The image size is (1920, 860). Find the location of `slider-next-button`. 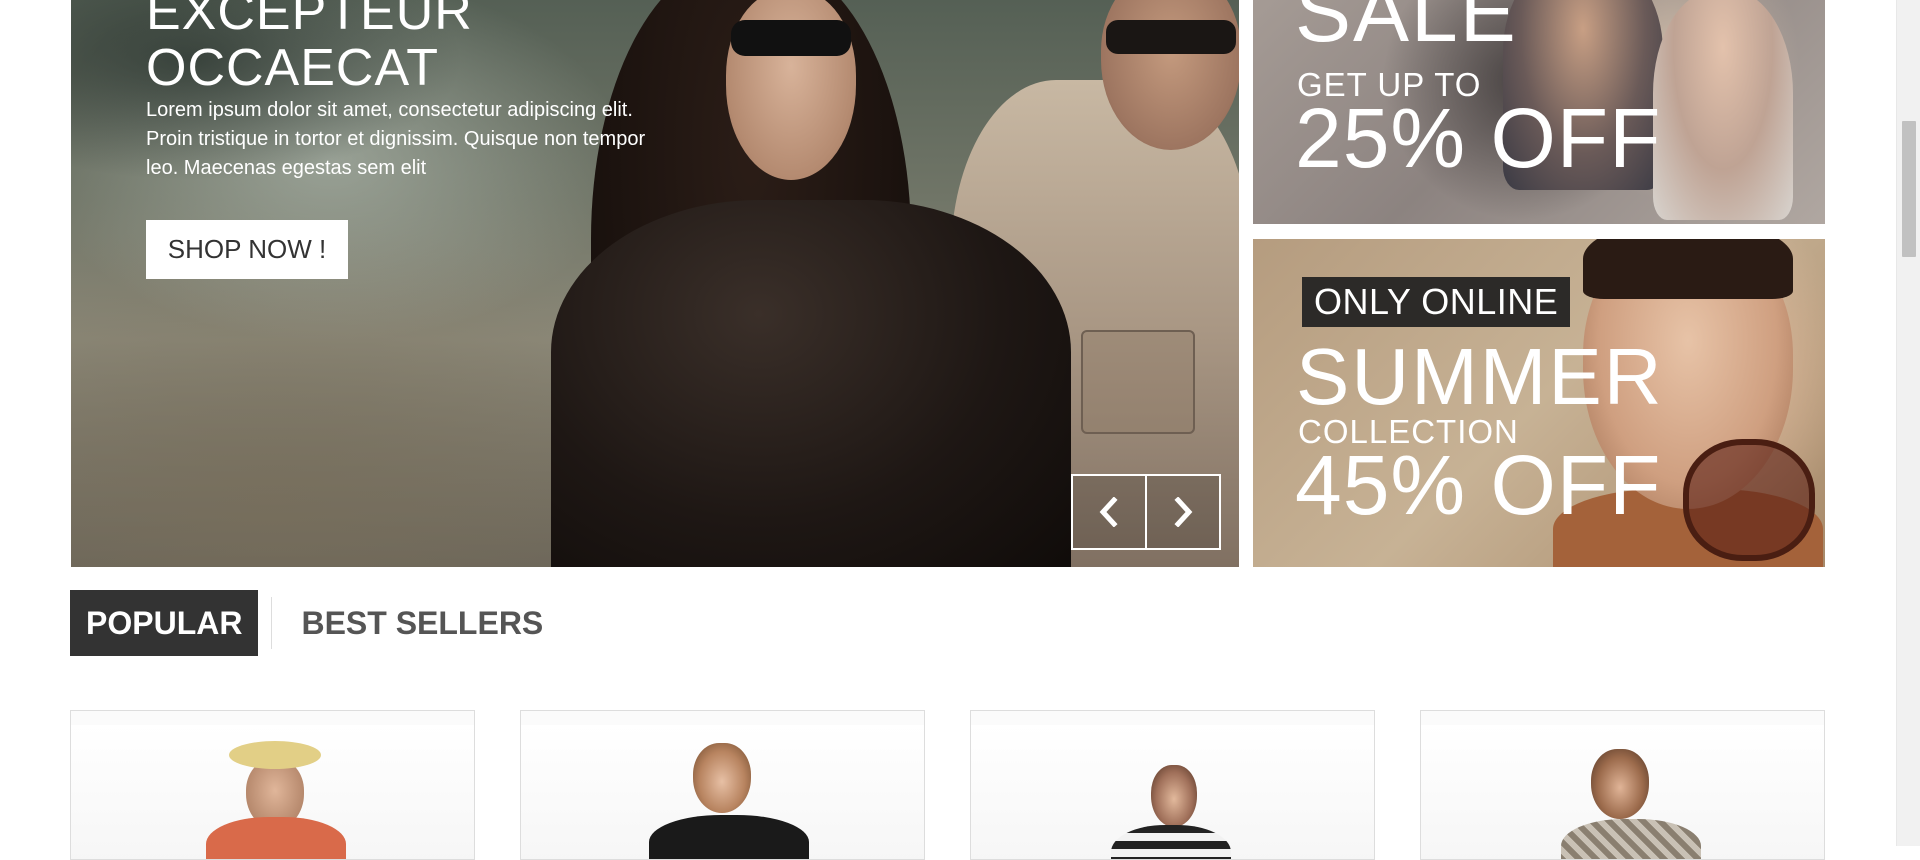

slider-next-button is located at coordinates (1183, 512).